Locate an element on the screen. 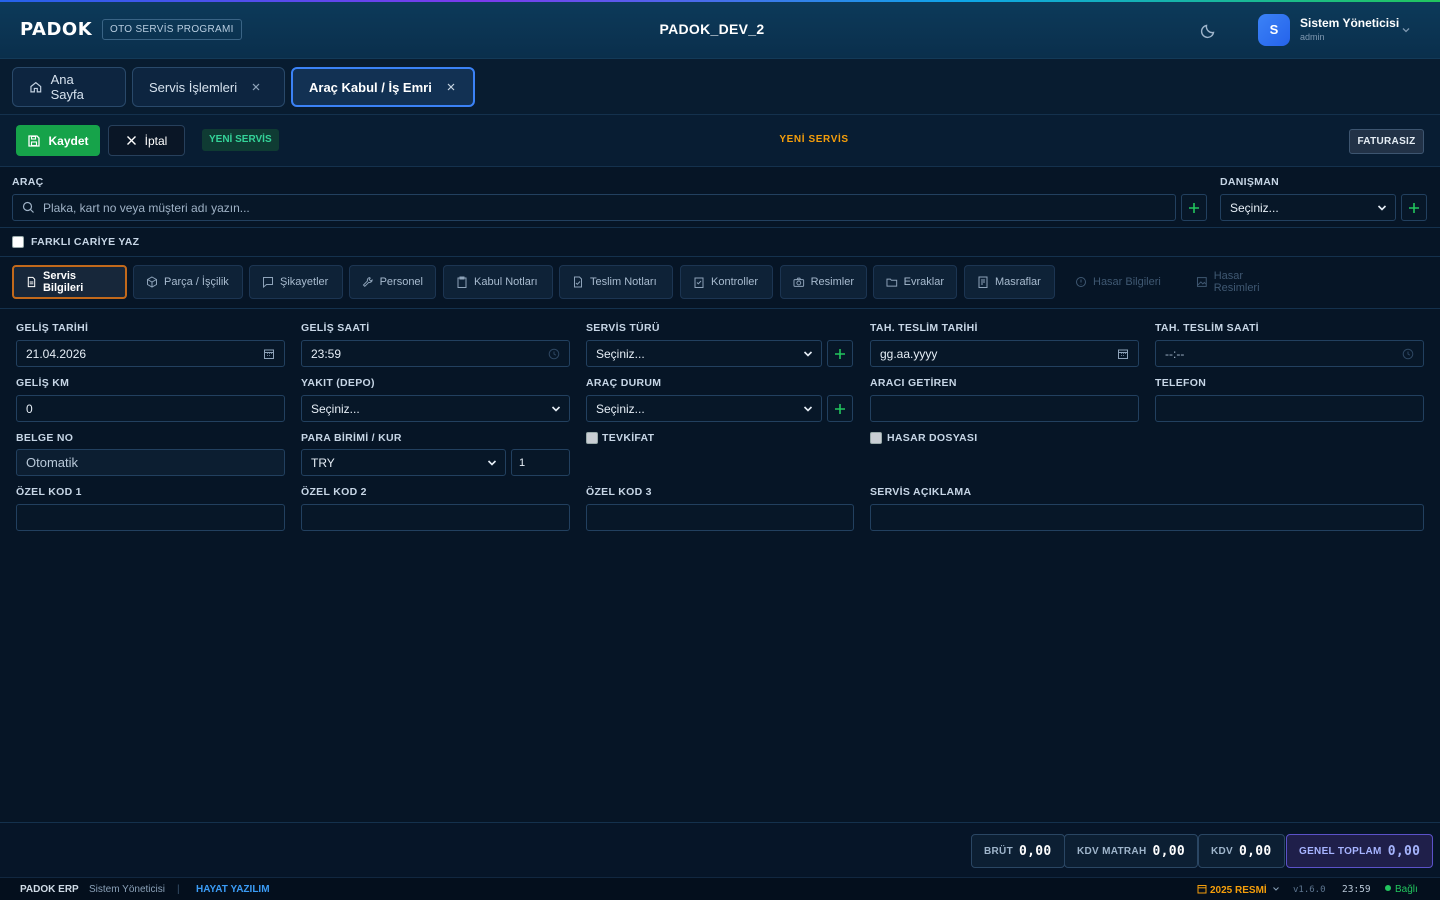  est-delivery-date-input: gg.aa.yyyy is located at coordinates (1004, 353).